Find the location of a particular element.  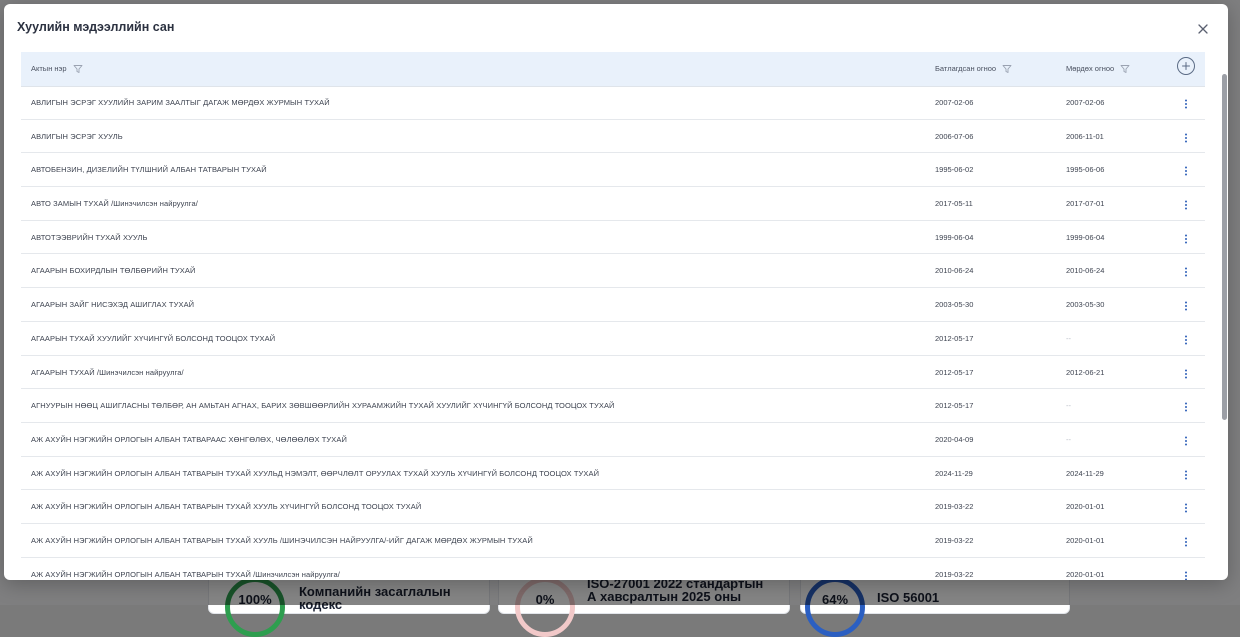

approved-date-cell: 2007-02-06 is located at coordinates (954, 102).